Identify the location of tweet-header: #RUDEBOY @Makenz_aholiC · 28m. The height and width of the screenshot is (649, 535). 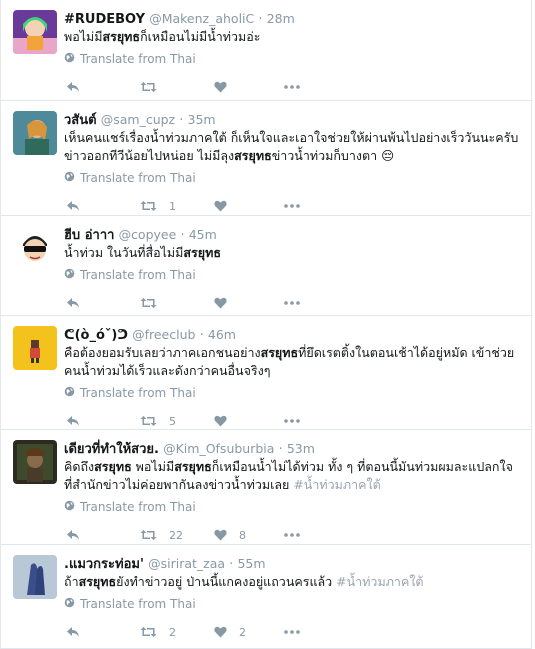
(179, 19).